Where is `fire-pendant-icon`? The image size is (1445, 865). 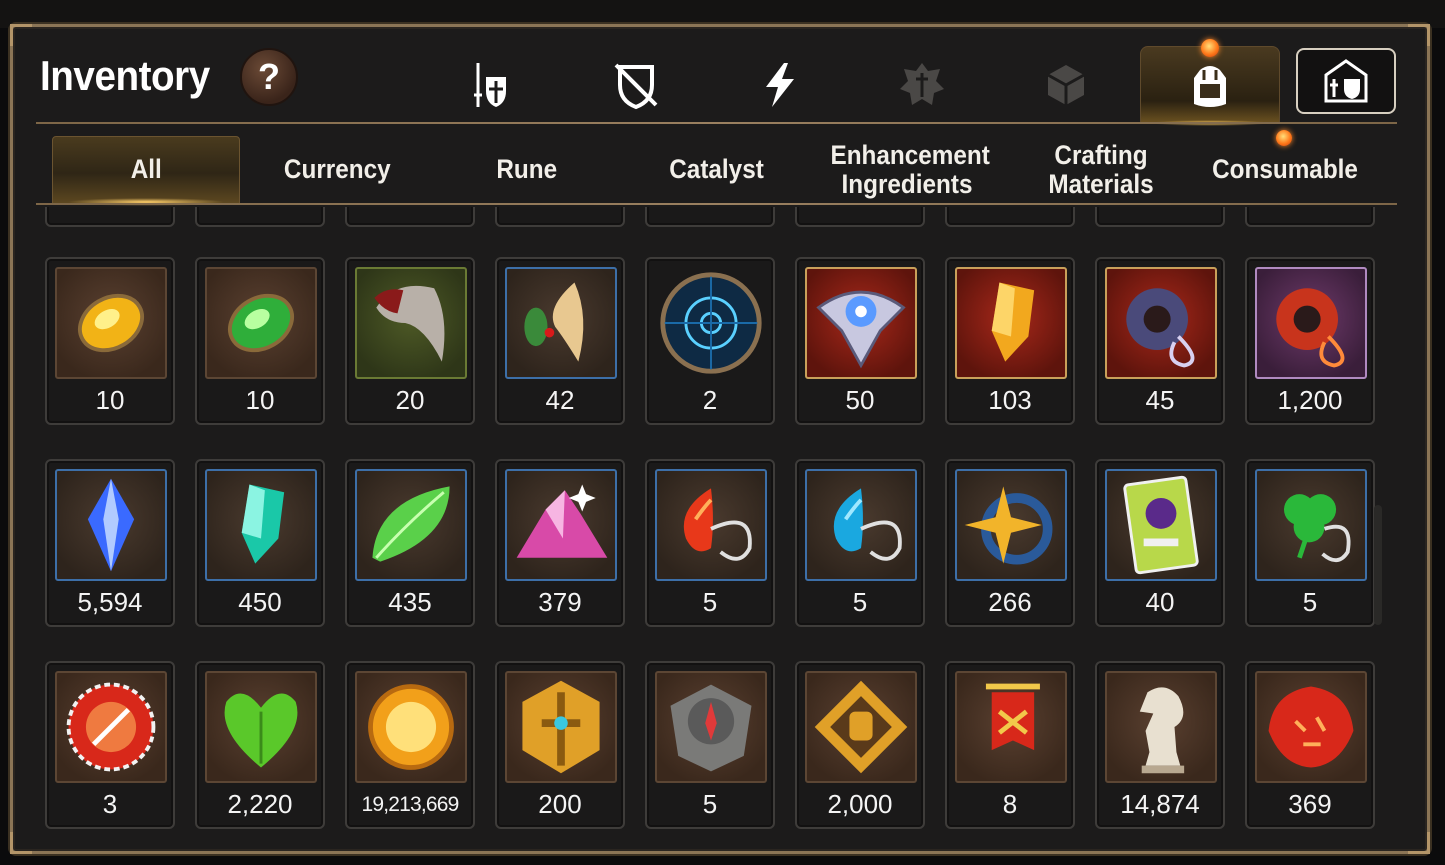
fire-pendant-icon is located at coordinates (711, 525).